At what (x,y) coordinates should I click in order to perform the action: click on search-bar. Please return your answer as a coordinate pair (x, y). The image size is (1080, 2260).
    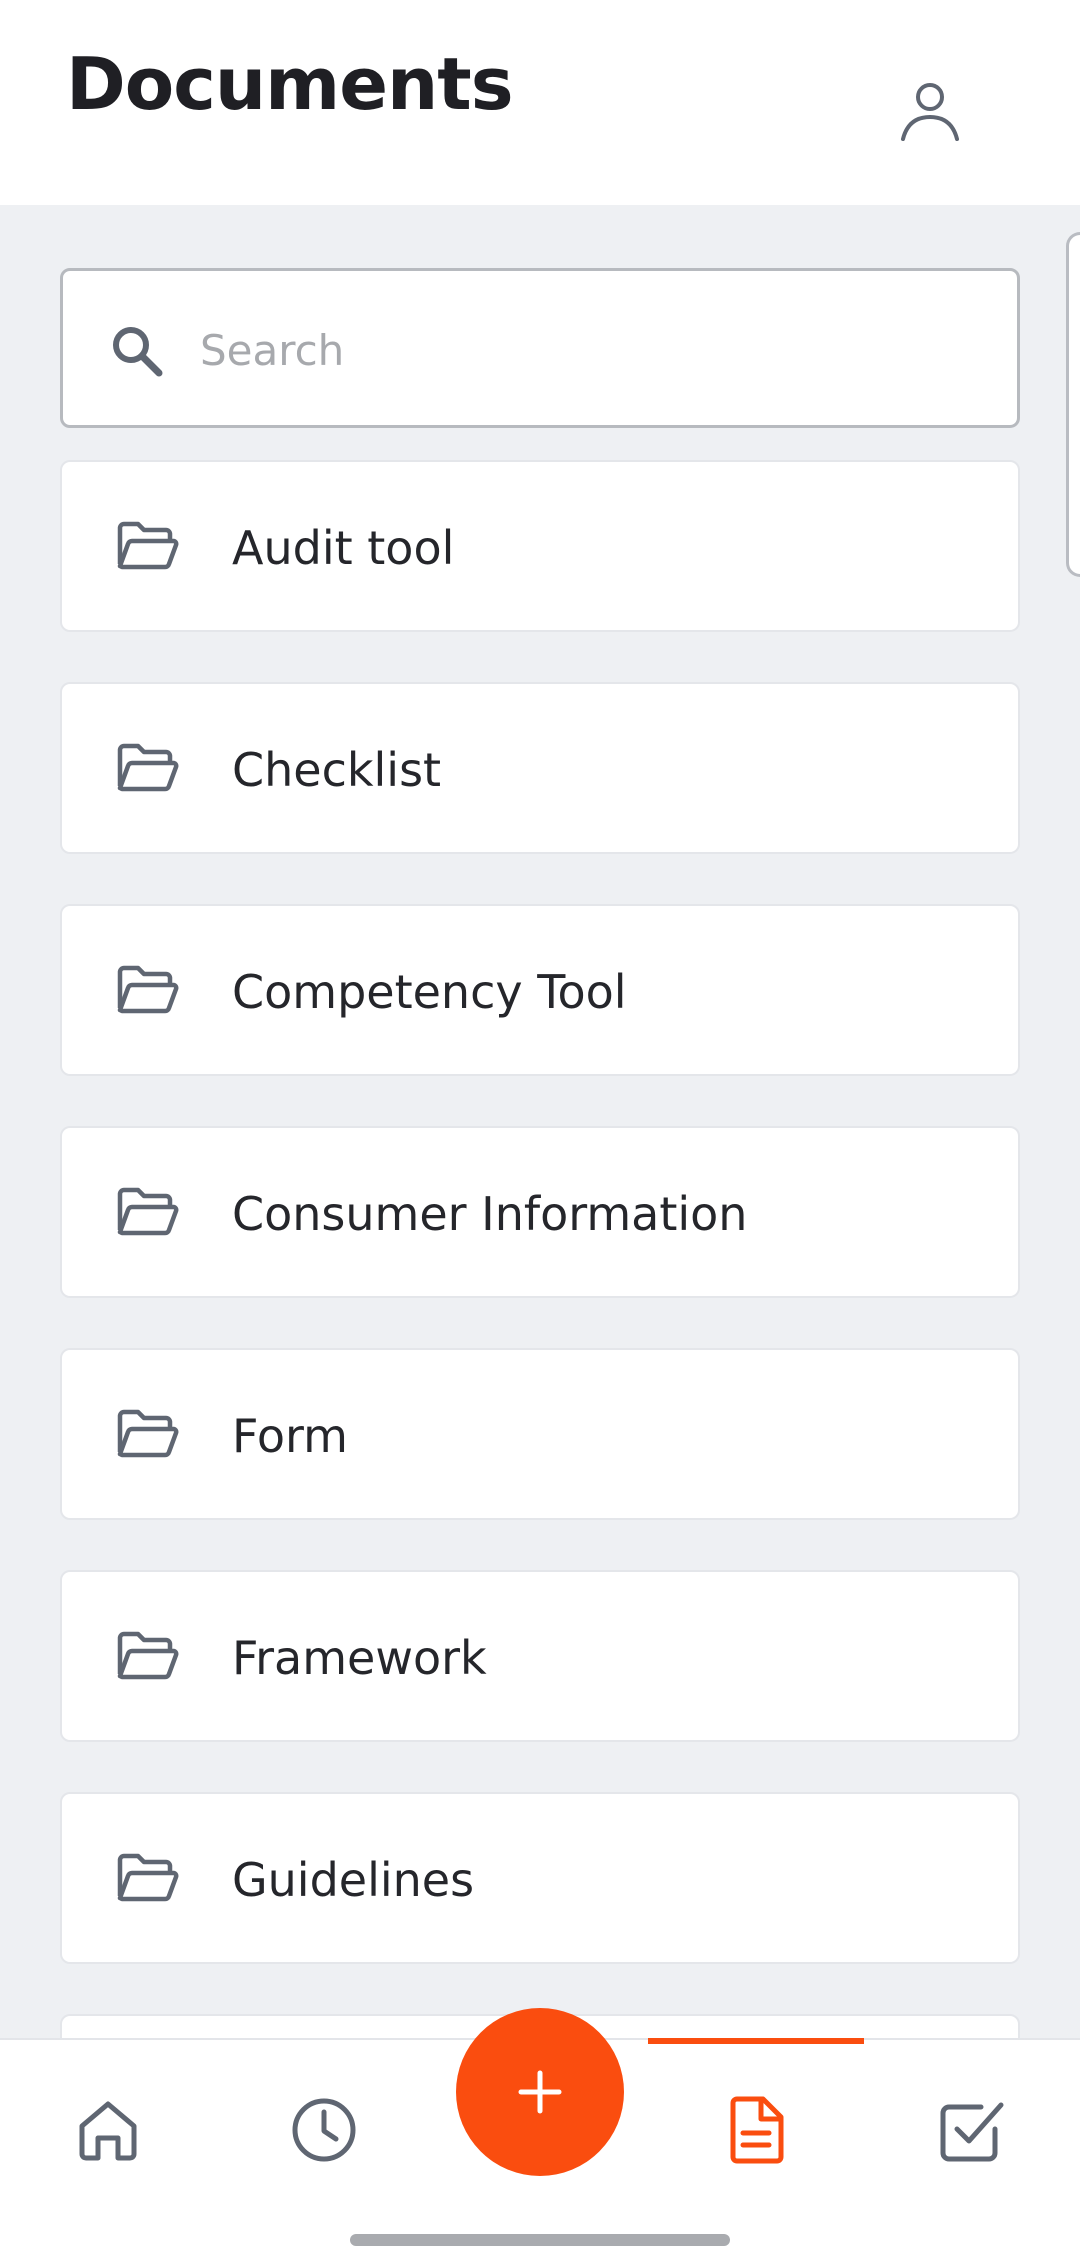
    Looking at the image, I should click on (540, 348).